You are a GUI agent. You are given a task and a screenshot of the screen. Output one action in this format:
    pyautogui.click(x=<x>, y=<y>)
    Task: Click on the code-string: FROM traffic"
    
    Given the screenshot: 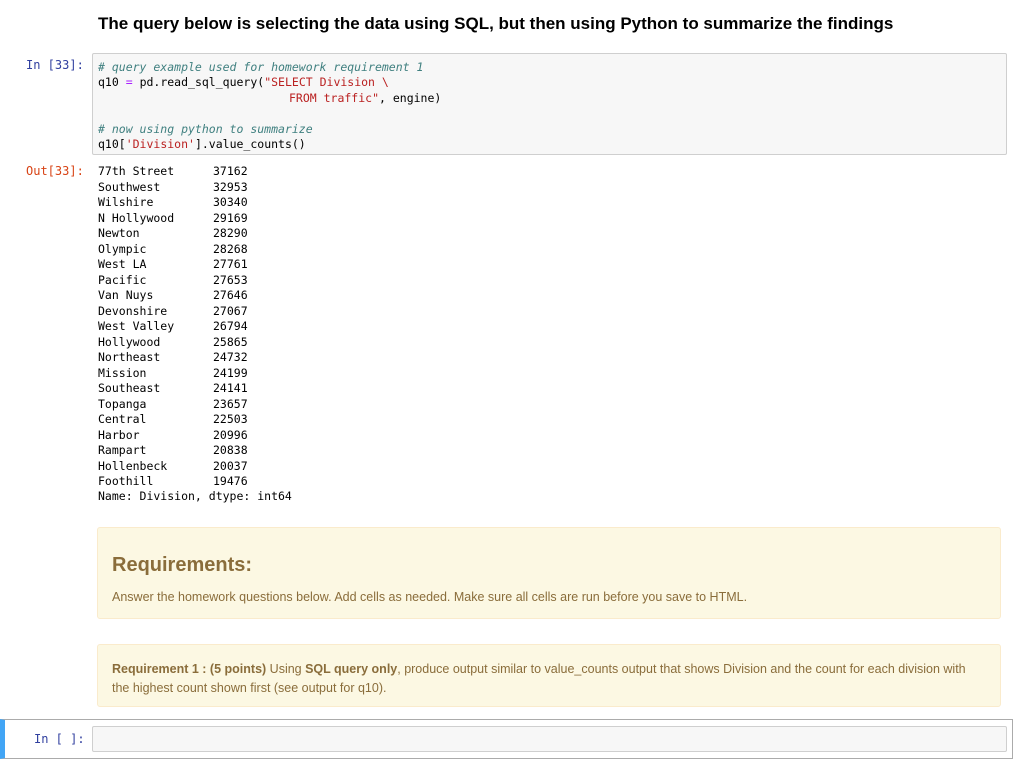 What is the action you would take?
    pyautogui.click(x=334, y=98)
    